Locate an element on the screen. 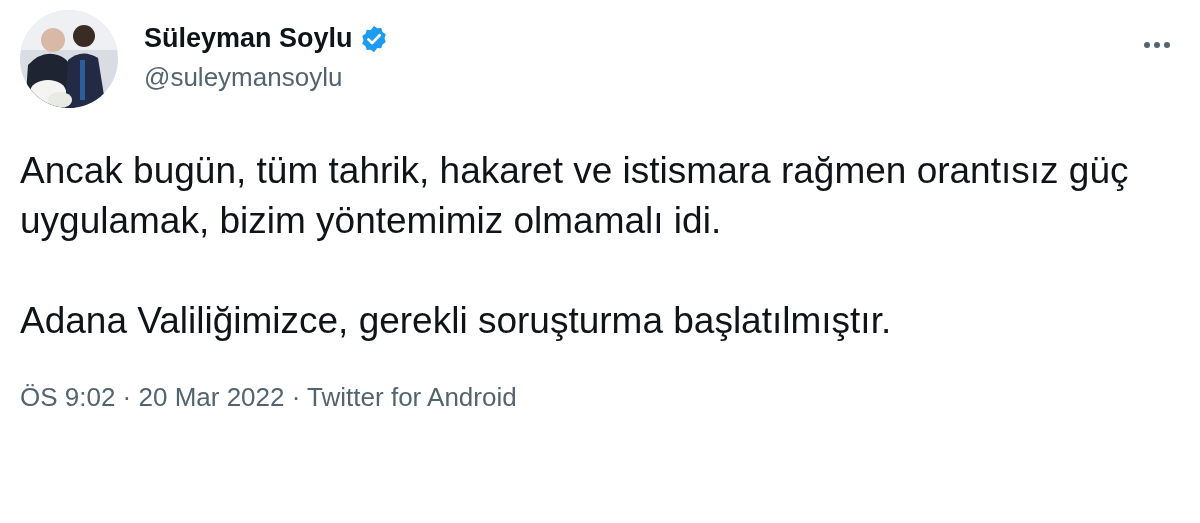 This screenshot has height=523, width=1200. author-handle: @suleymansoylu is located at coordinates (266, 77).